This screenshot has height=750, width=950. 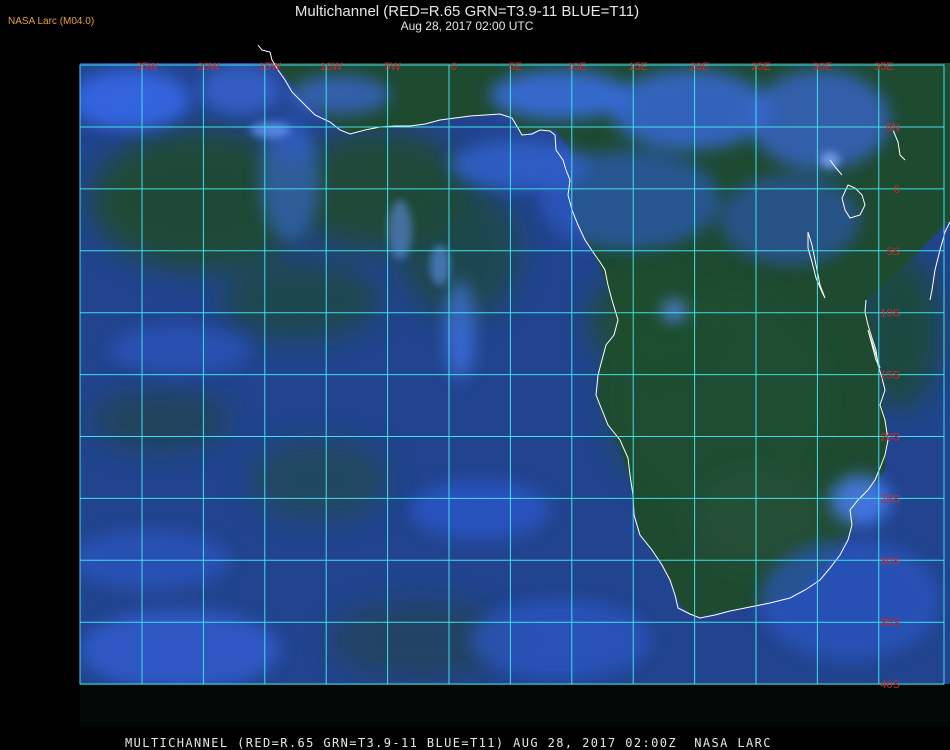 I want to click on latitude-label: 15S, so click(x=890, y=376).